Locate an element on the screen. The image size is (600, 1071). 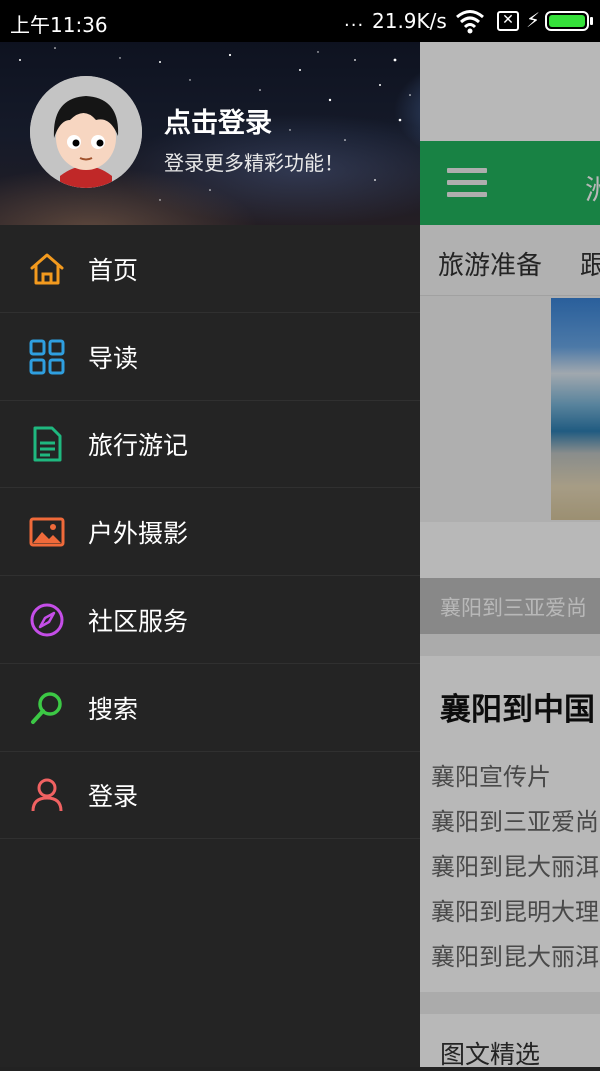
drawer-item-label: 旅行游记 is located at coordinates (138, 445).